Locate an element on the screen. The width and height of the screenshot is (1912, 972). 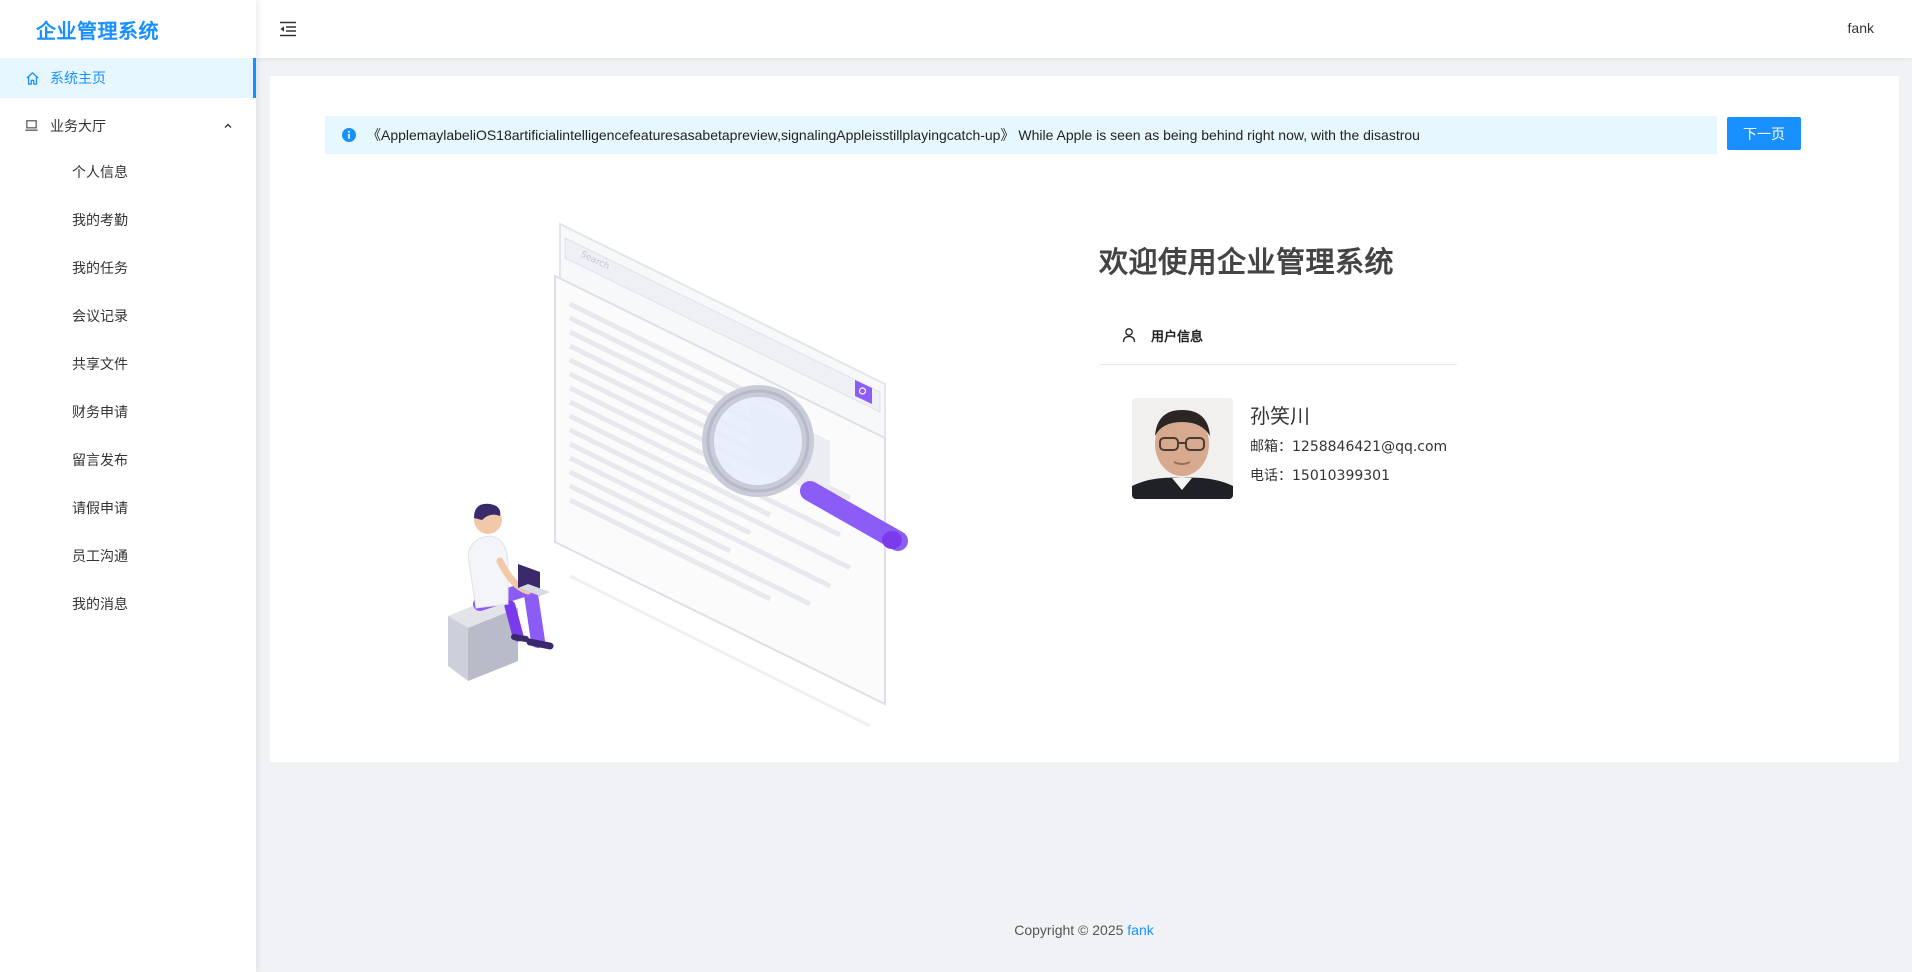
user-menu: fank is located at coordinates (1861, 28).